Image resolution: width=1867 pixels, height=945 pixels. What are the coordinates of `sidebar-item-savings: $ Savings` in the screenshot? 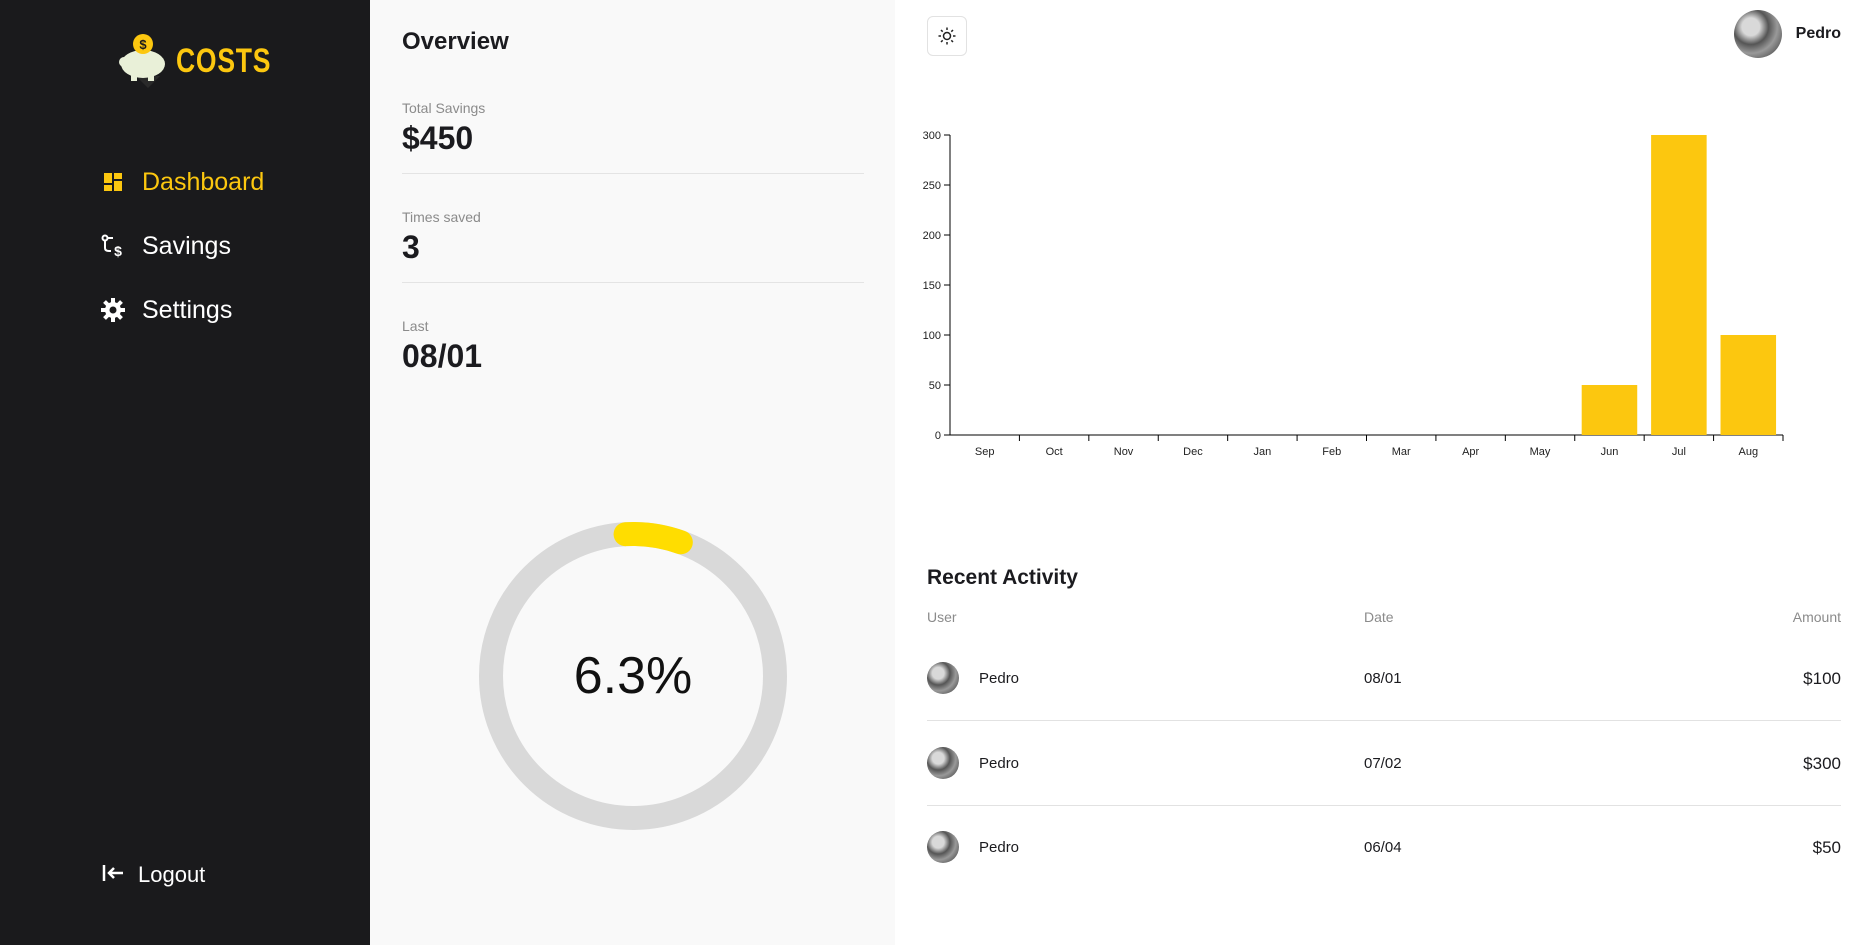 It's located at (182, 246).